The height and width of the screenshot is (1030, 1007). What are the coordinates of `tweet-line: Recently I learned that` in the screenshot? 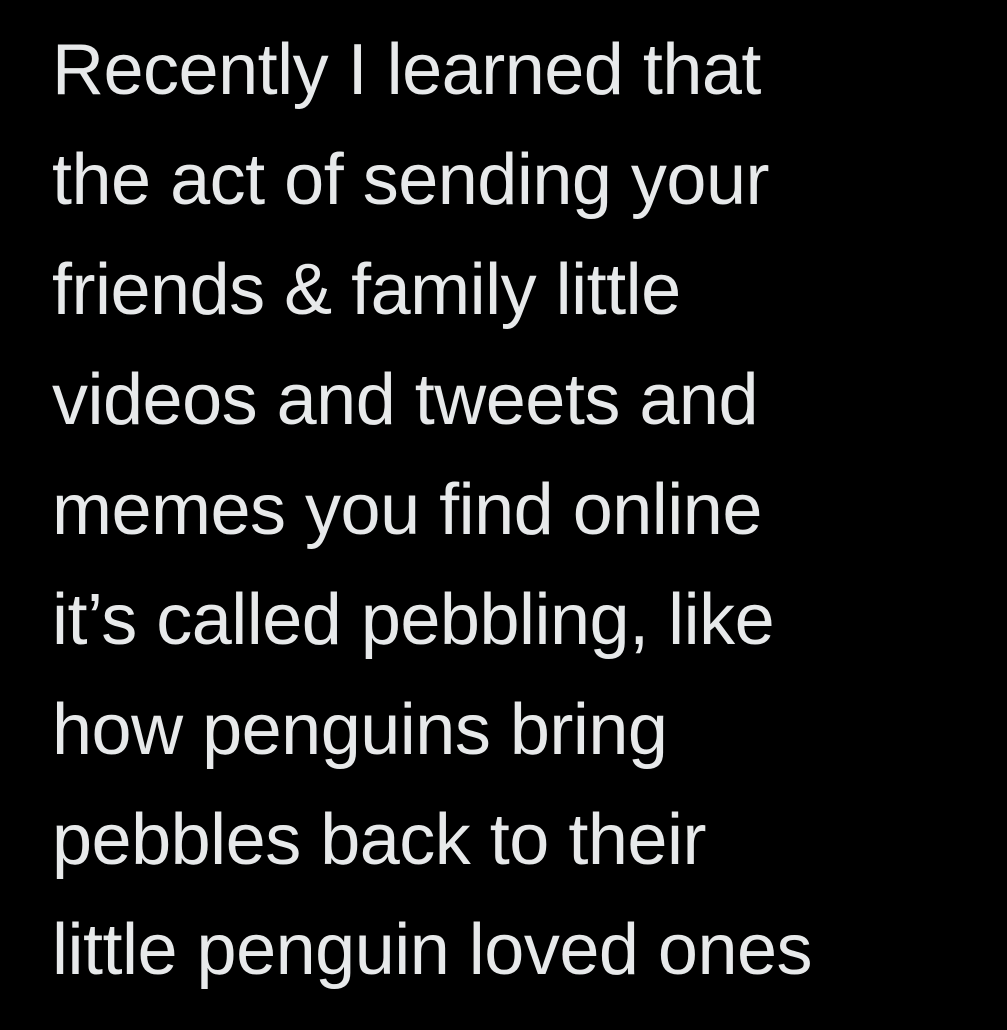 It's located at (406, 70).